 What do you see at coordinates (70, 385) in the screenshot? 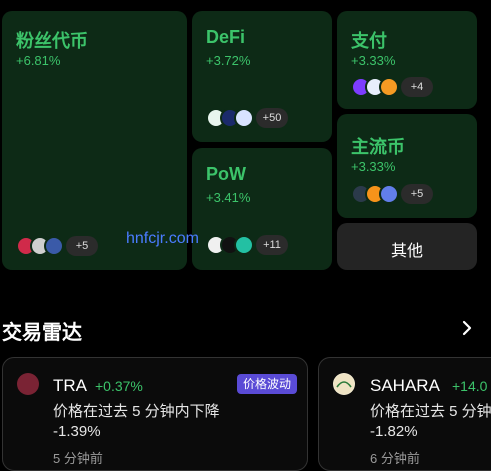
I see `card-symbol: TRA` at bounding box center [70, 385].